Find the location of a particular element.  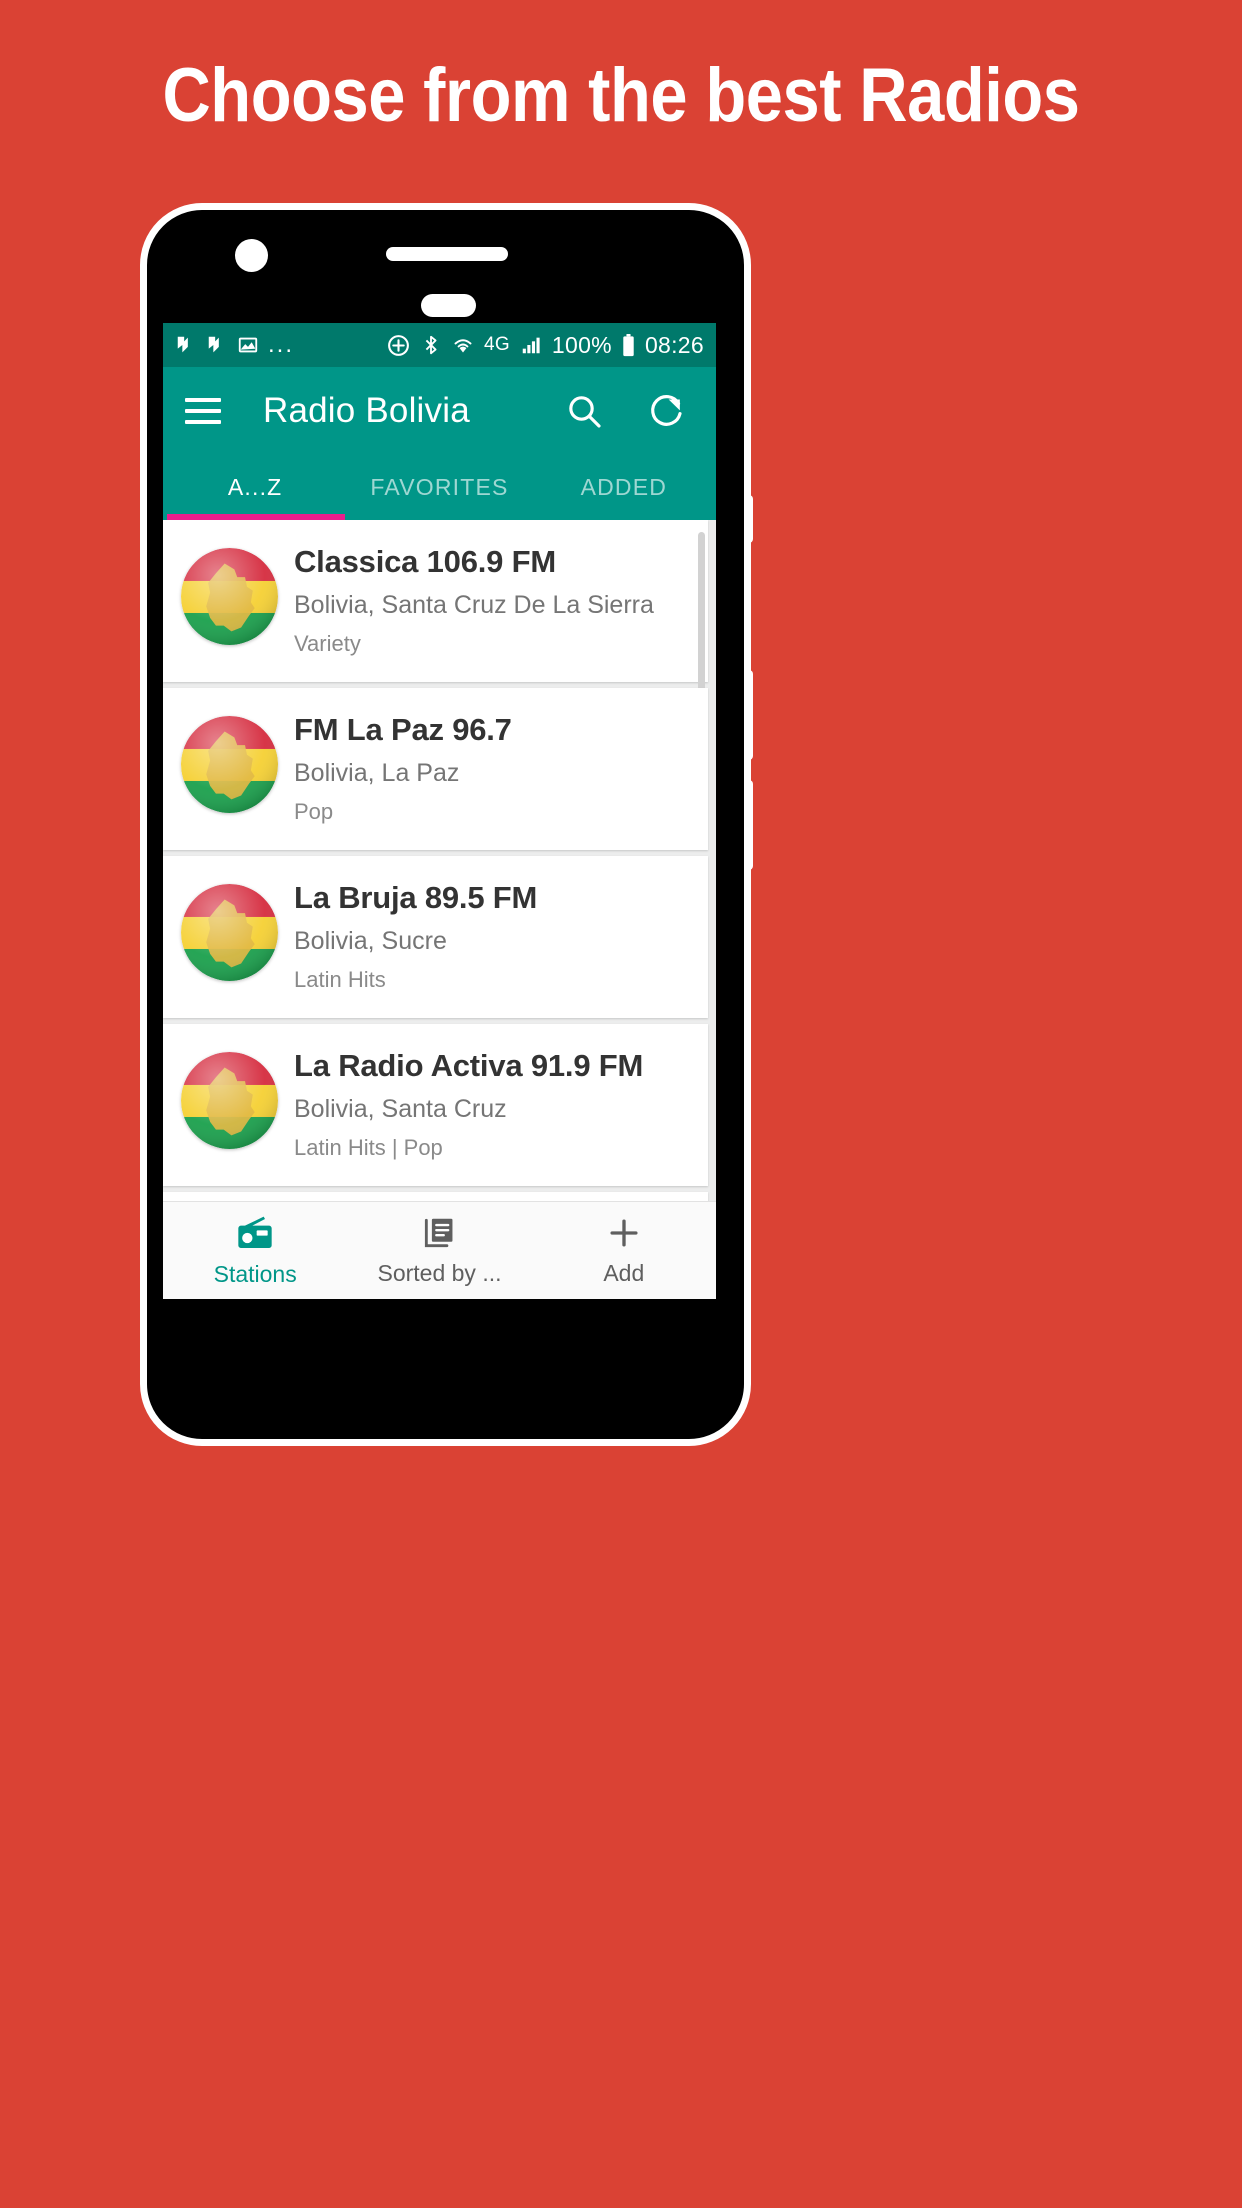

list-item: FM La Paz 96.7 Bolivia, La Paz Pop is located at coordinates (435, 769).